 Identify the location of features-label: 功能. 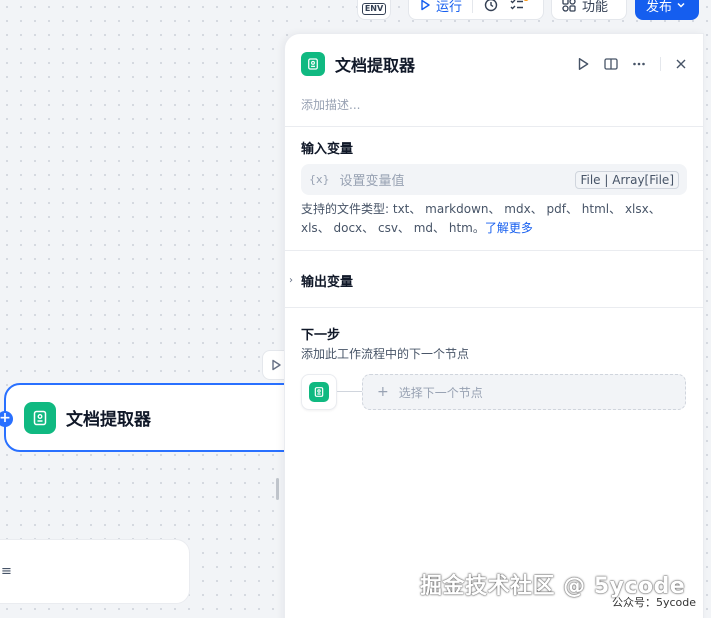
(595, 7).